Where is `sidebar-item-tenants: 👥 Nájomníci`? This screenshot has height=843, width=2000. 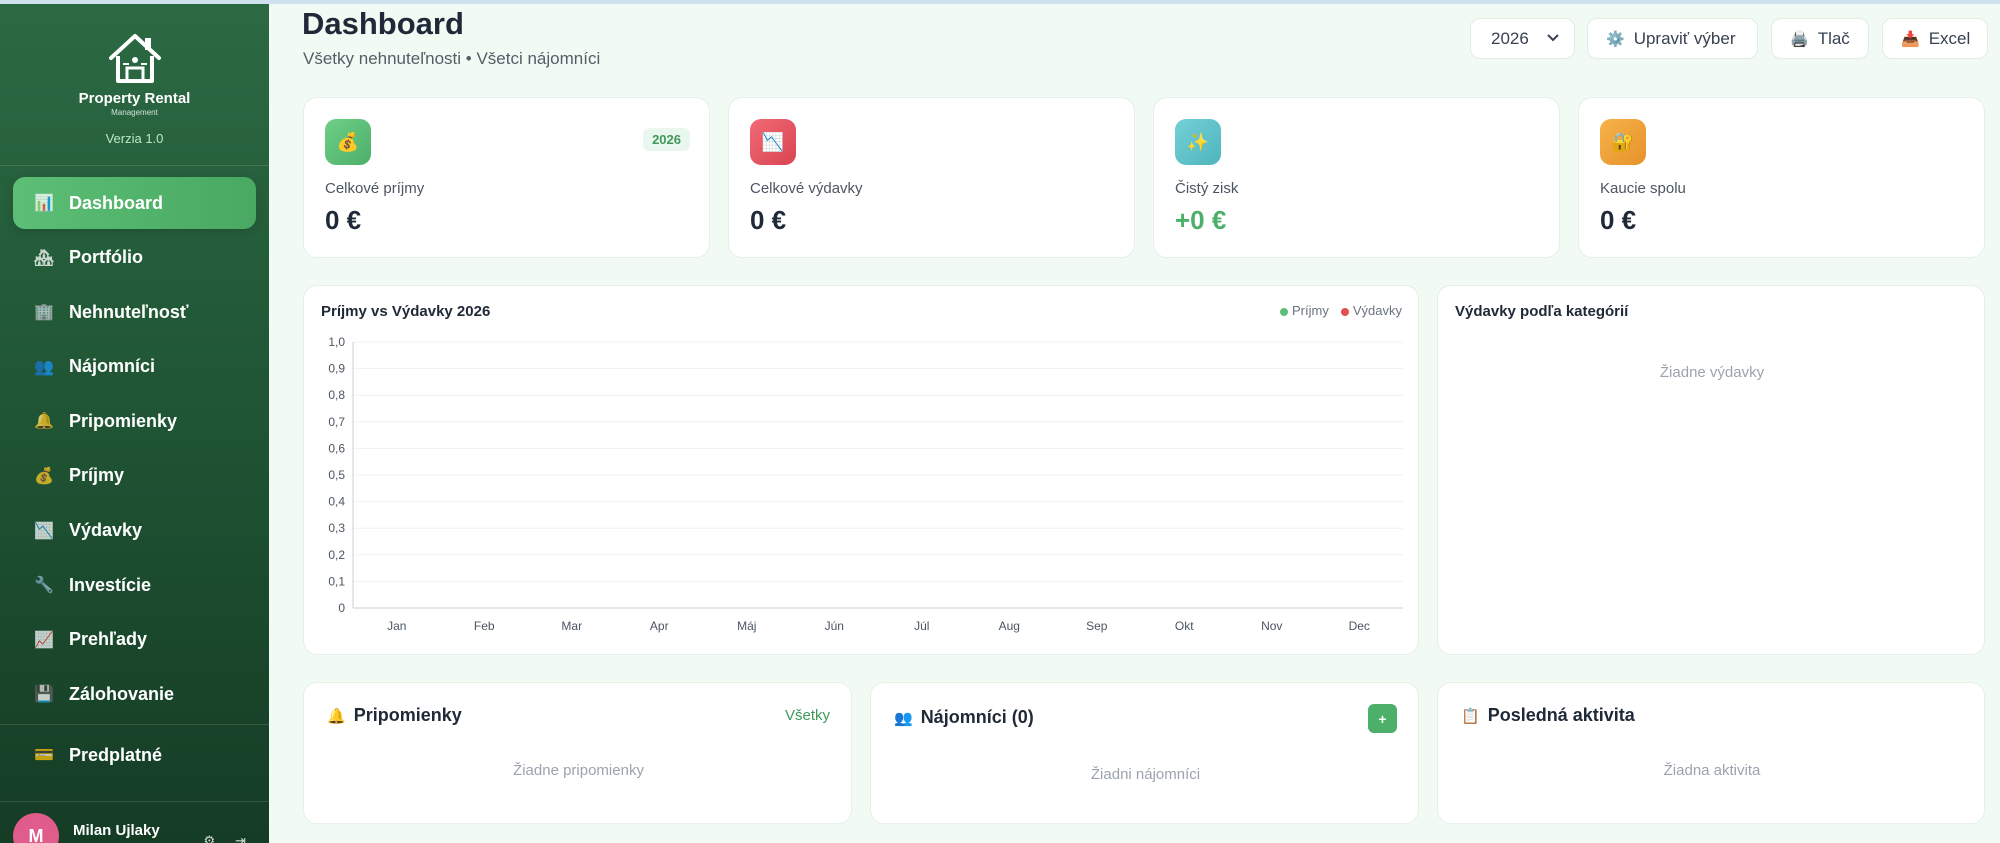
sidebar-item-tenants: 👥 Nájomníci is located at coordinates (134, 367).